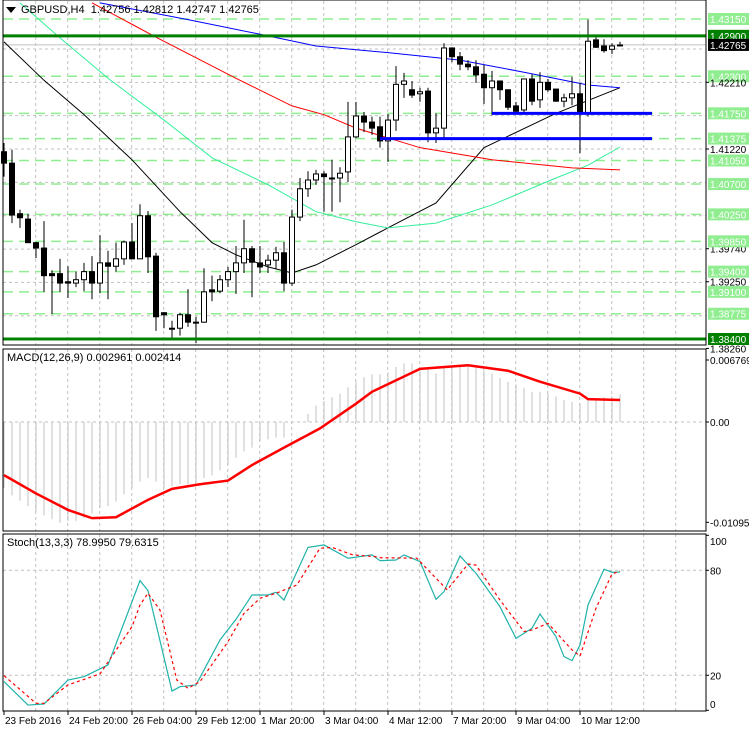 The image size is (749, 731). I want to click on price-label-level: 1.39400, so click(728, 272).